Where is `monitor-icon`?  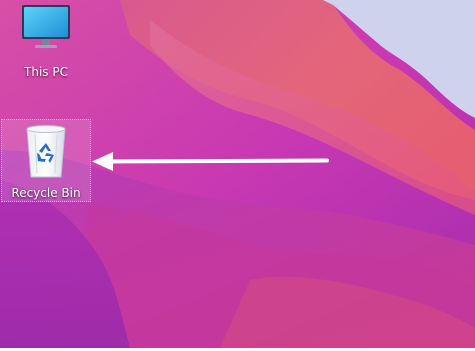 monitor-icon is located at coordinates (46, 26).